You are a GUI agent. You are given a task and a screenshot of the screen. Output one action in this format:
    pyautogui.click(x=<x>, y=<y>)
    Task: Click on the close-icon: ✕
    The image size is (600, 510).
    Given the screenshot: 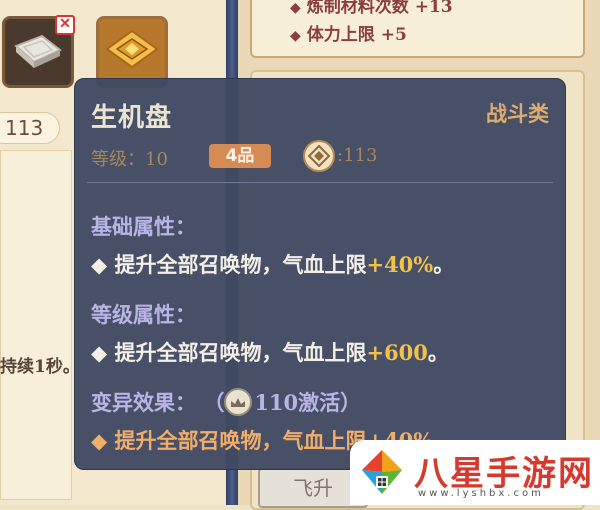 What is the action you would take?
    pyautogui.click(x=65, y=25)
    